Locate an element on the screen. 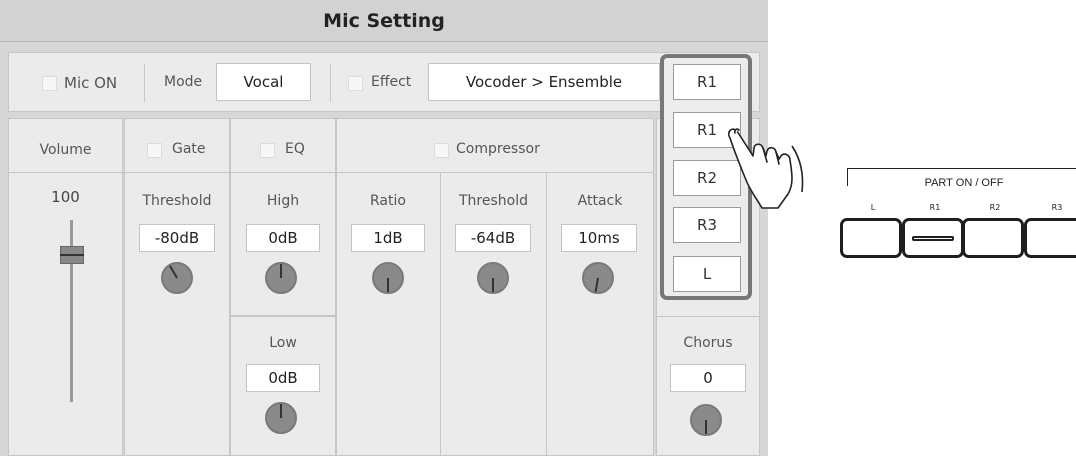 Image resolution: width=1076 pixels, height=456 pixels. effect-value-field: Vocoder > Ensemble is located at coordinates (544, 82).